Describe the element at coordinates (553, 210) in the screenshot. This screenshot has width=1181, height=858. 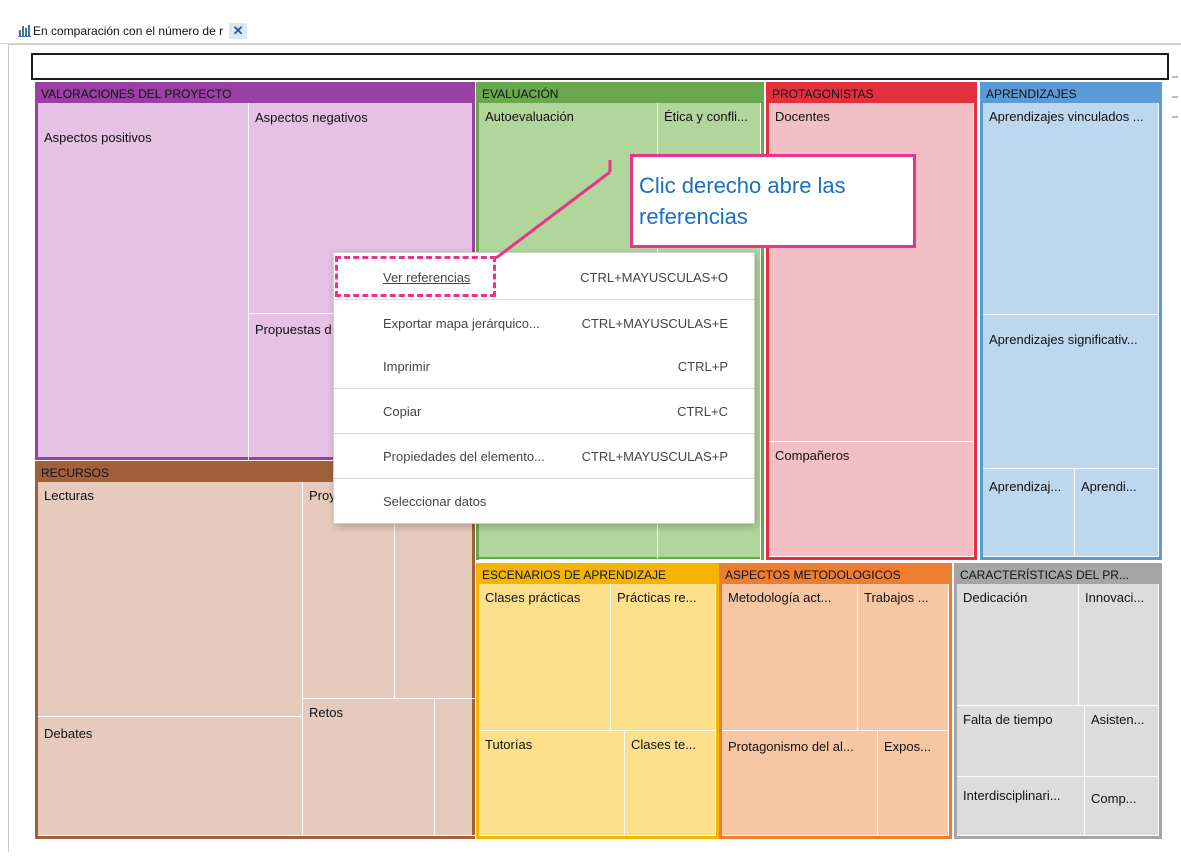
I see `callout-leader-line` at that location.